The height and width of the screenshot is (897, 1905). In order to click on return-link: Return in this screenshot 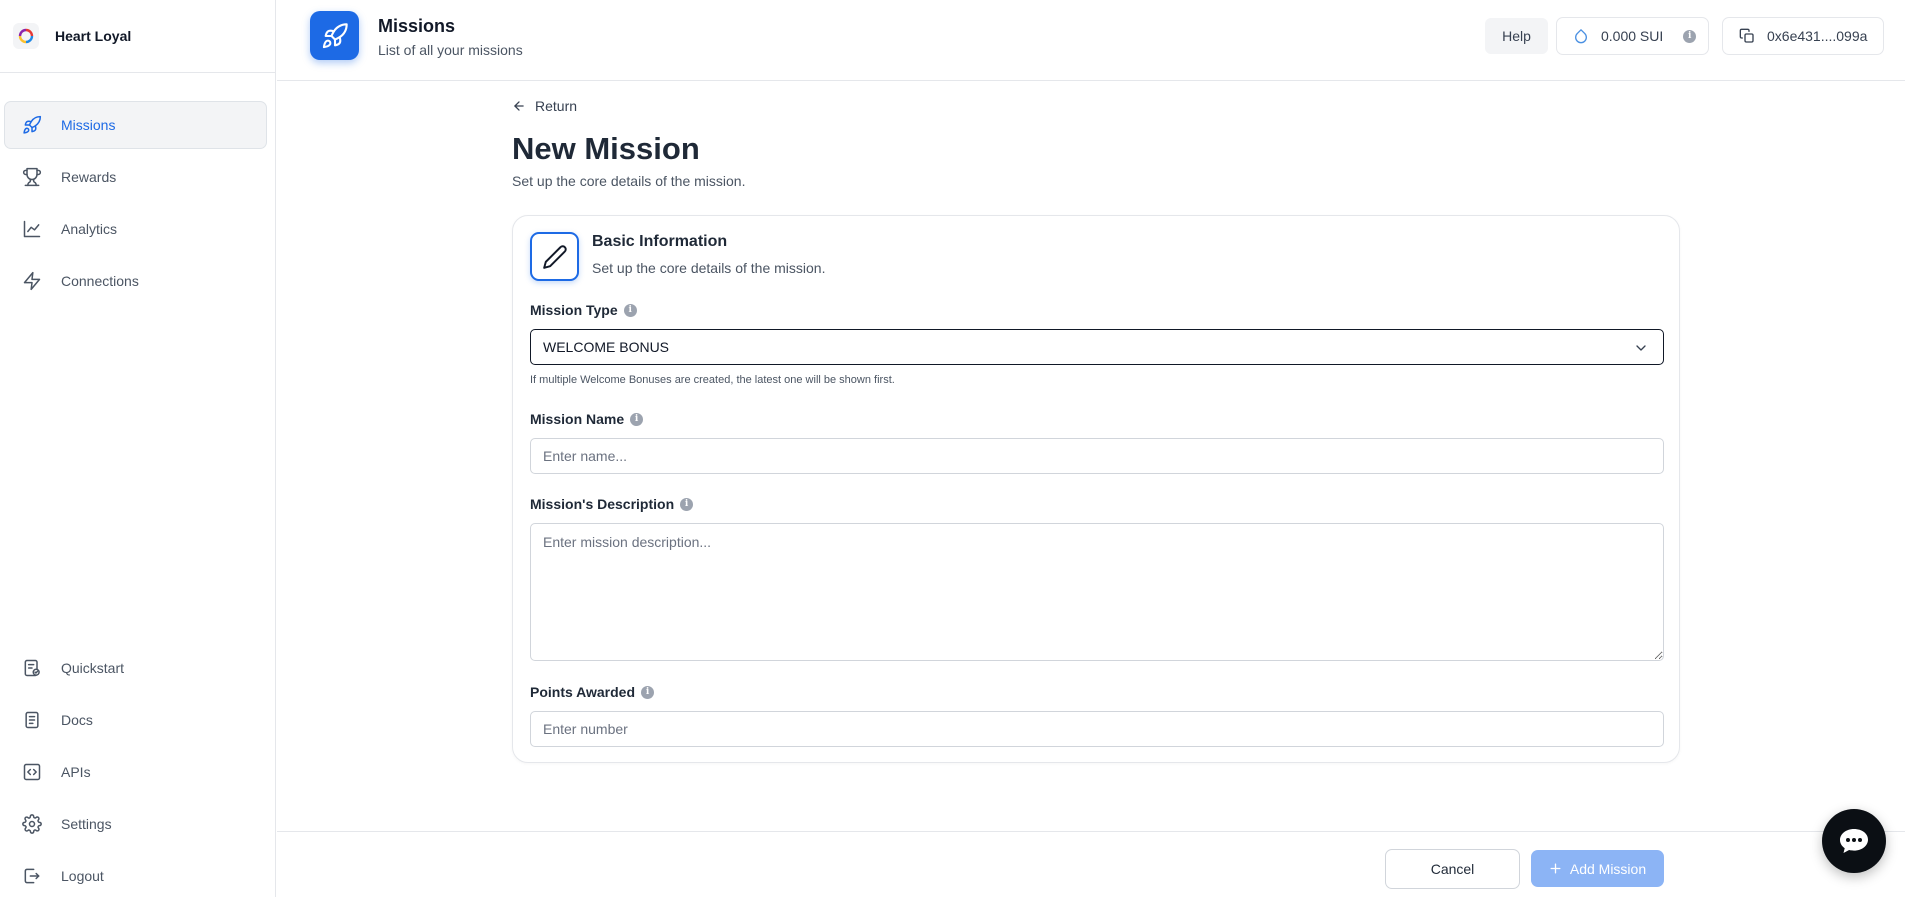, I will do `click(544, 106)`.